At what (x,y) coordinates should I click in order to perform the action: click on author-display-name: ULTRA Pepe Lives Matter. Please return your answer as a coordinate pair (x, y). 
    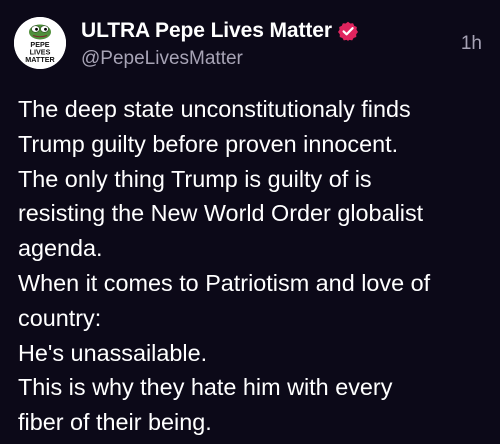
    Looking at the image, I should click on (206, 31).